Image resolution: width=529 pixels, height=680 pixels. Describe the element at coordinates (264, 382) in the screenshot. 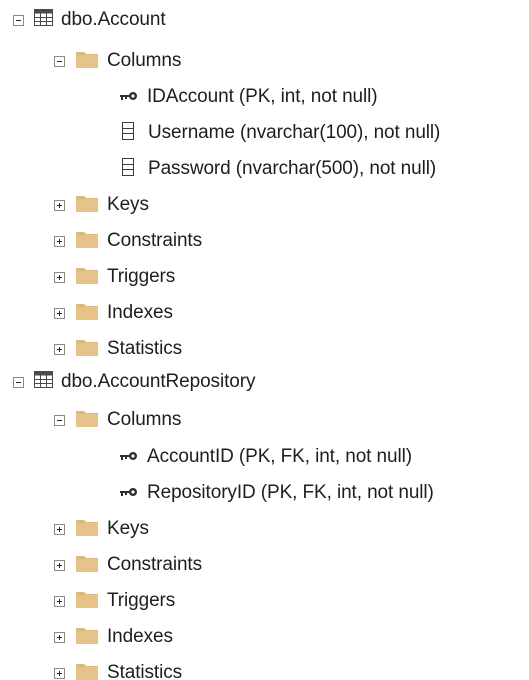

I see `table-node-accountrepository: dbo.AccountRepository` at that location.